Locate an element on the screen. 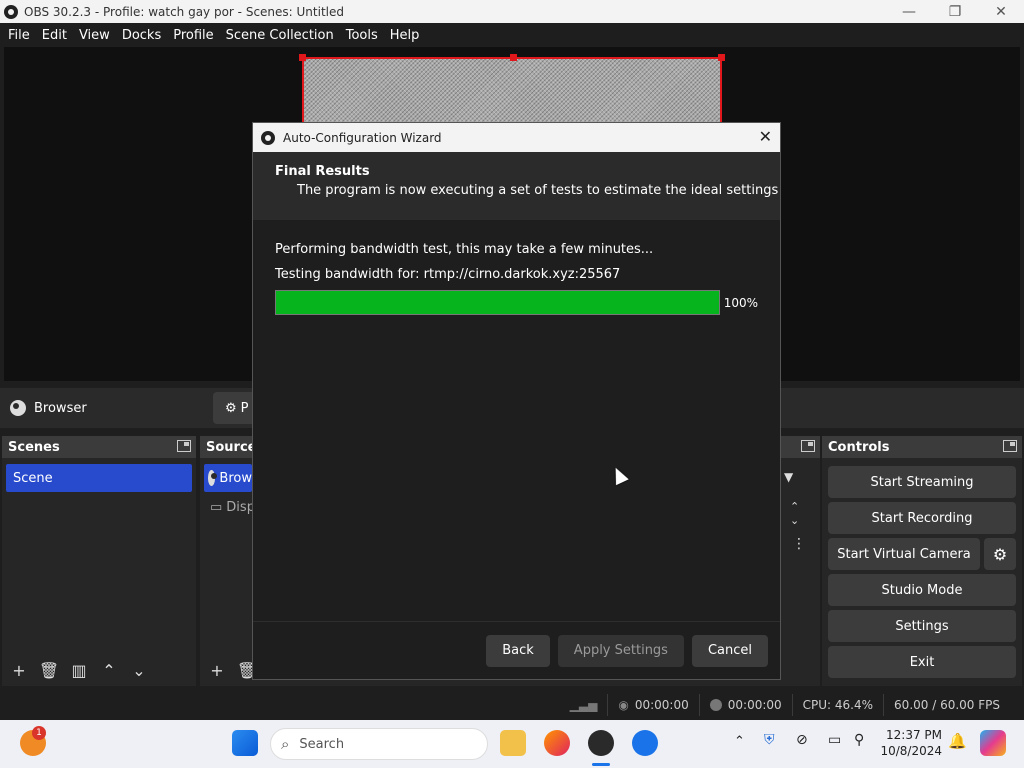 The height and width of the screenshot is (768, 1024). menu-profile: Profile is located at coordinates (193, 35).